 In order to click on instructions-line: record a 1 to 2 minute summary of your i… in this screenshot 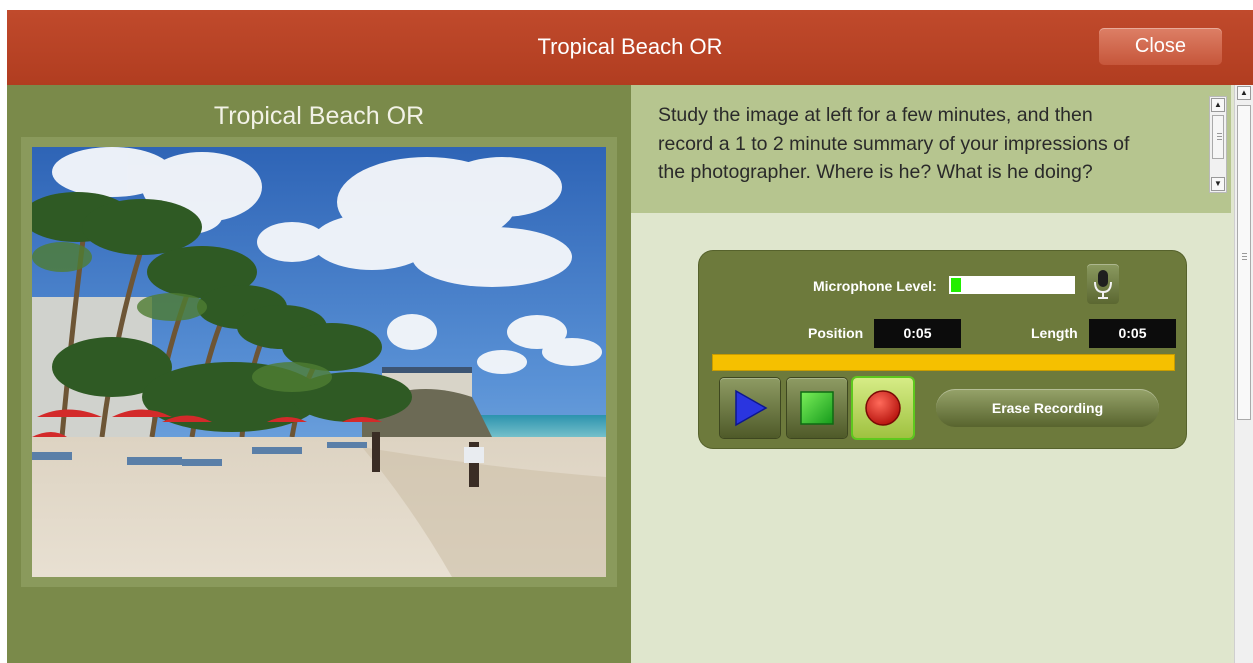, I will do `click(894, 143)`.